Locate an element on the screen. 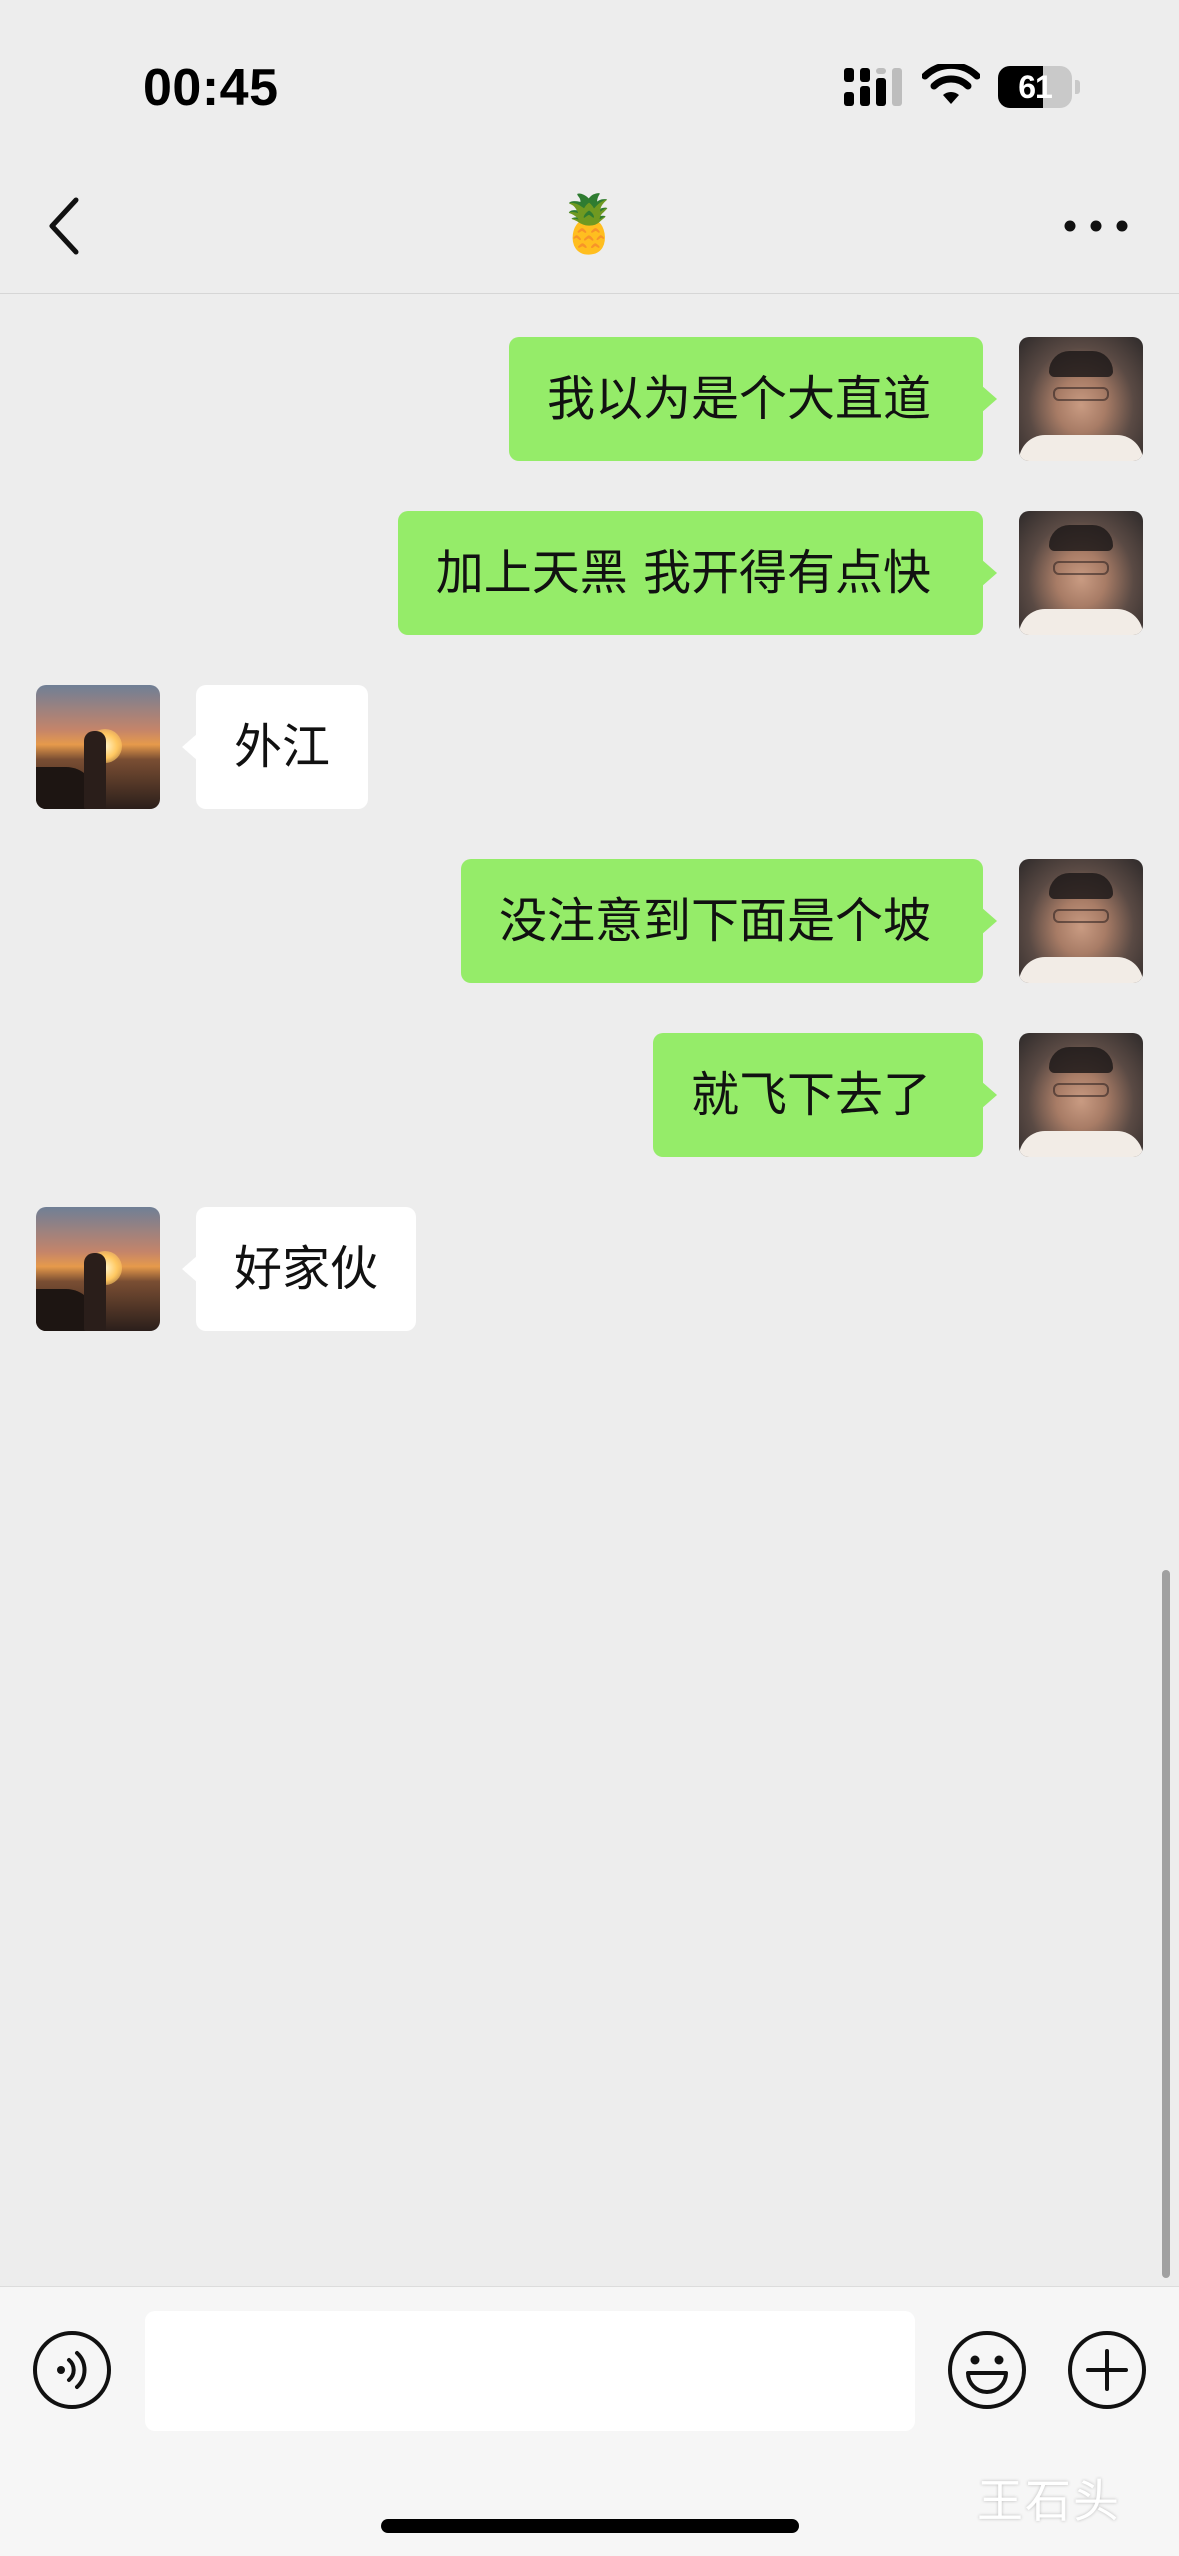 The height and width of the screenshot is (2556, 1179). battery-icon: 61 is located at coordinates (1039, 87).